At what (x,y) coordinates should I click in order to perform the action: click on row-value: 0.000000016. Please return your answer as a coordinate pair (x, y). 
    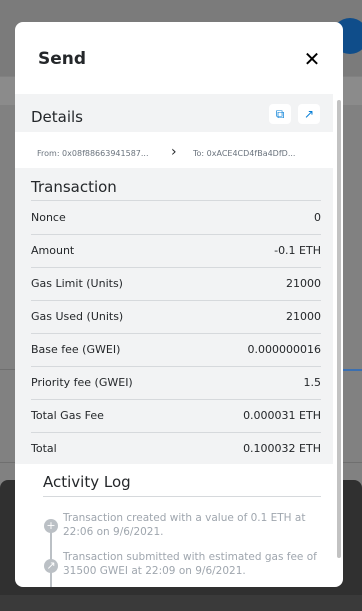
    Looking at the image, I should click on (284, 349).